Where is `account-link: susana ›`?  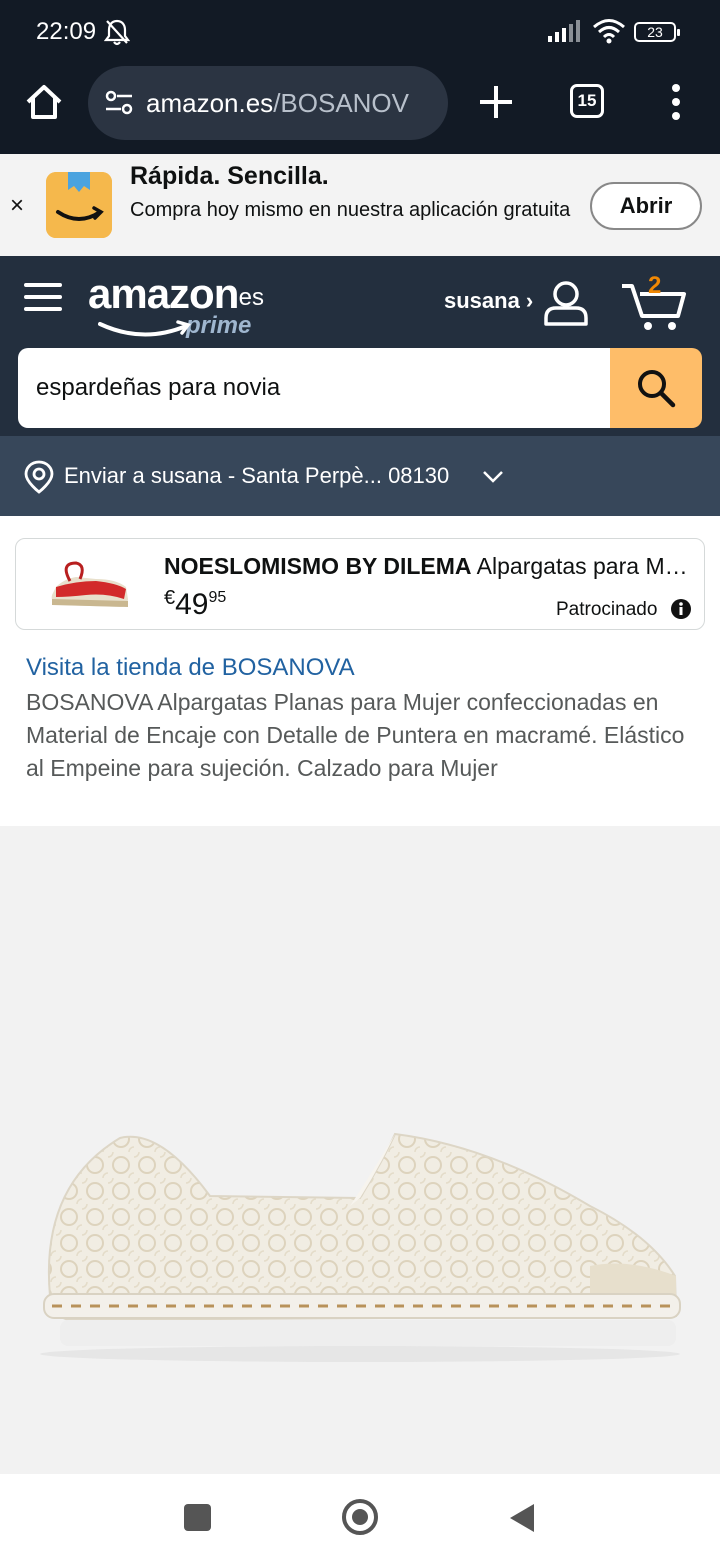
account-link: susana › is located at coordinates (488, 301).